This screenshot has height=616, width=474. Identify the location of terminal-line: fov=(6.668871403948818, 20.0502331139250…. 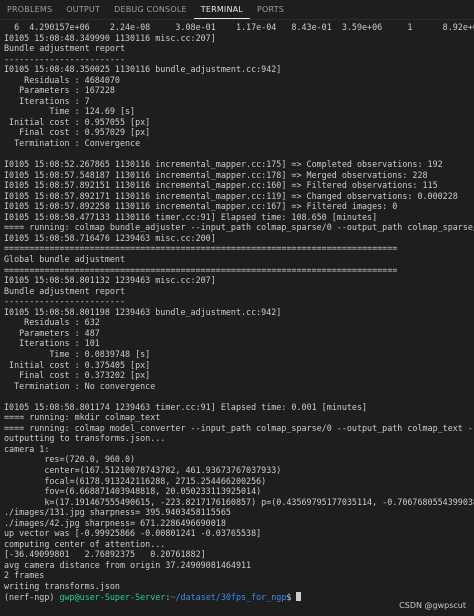
(133, 491).